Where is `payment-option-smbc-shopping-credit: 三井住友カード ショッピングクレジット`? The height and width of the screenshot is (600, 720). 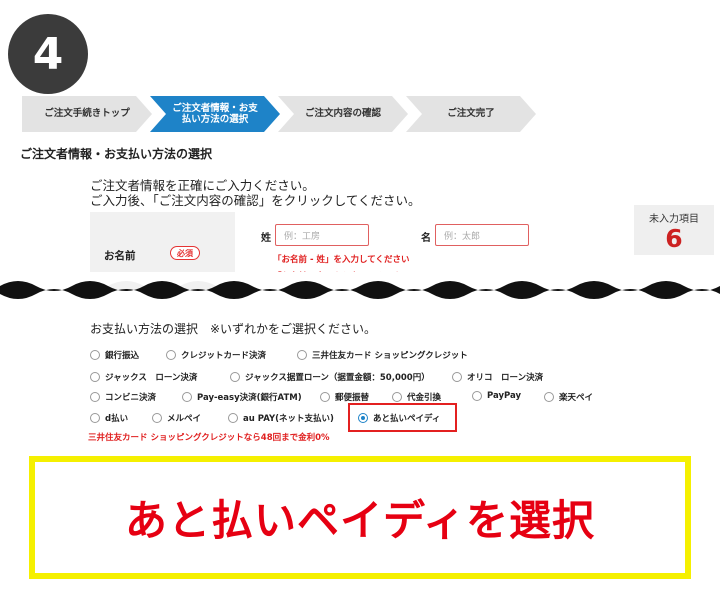
payment-option-smbc-shopping-credit: 三井住友カード ショッピングクレジット is located at coordinates (382, 355).